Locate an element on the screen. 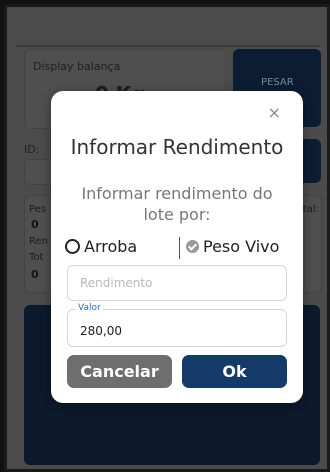 The height and width of the screenshot is (472, 330). info-total-label: tal: is located at coordinates (310, 209).